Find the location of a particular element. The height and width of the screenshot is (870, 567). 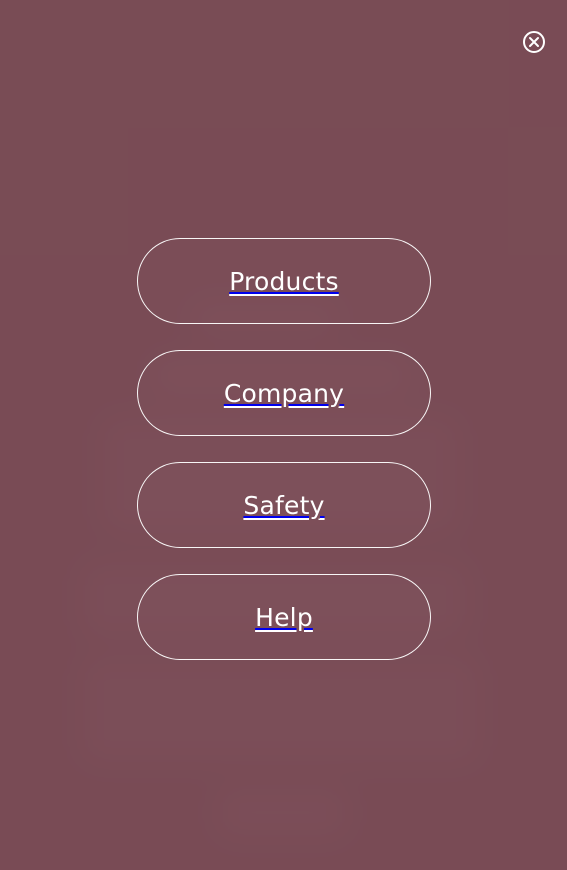

menu-item-help: Help is located at coordinates (284, 617).